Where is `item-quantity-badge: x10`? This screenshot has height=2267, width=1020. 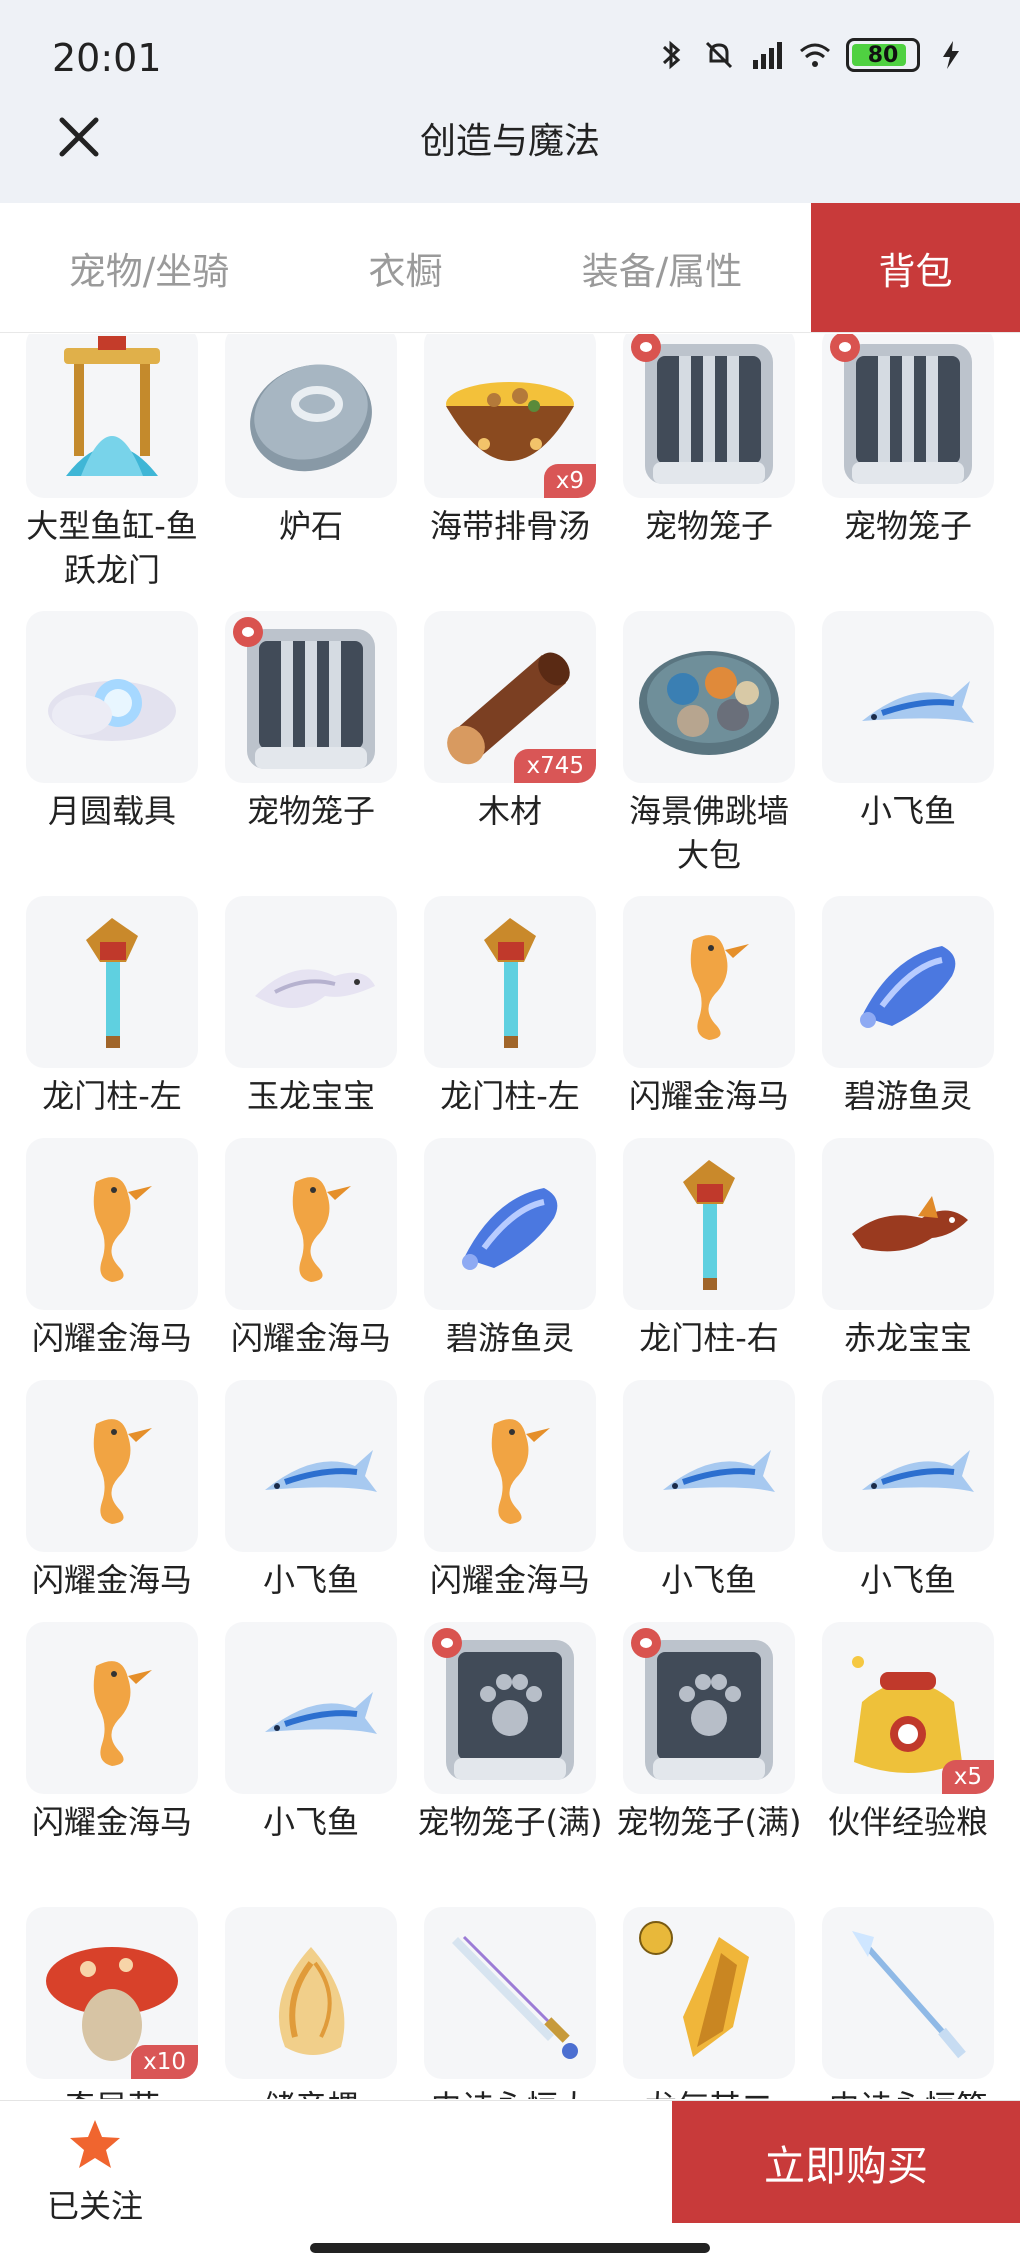 item-quantity-badge: x10 is located at coordinates (164, 2062).